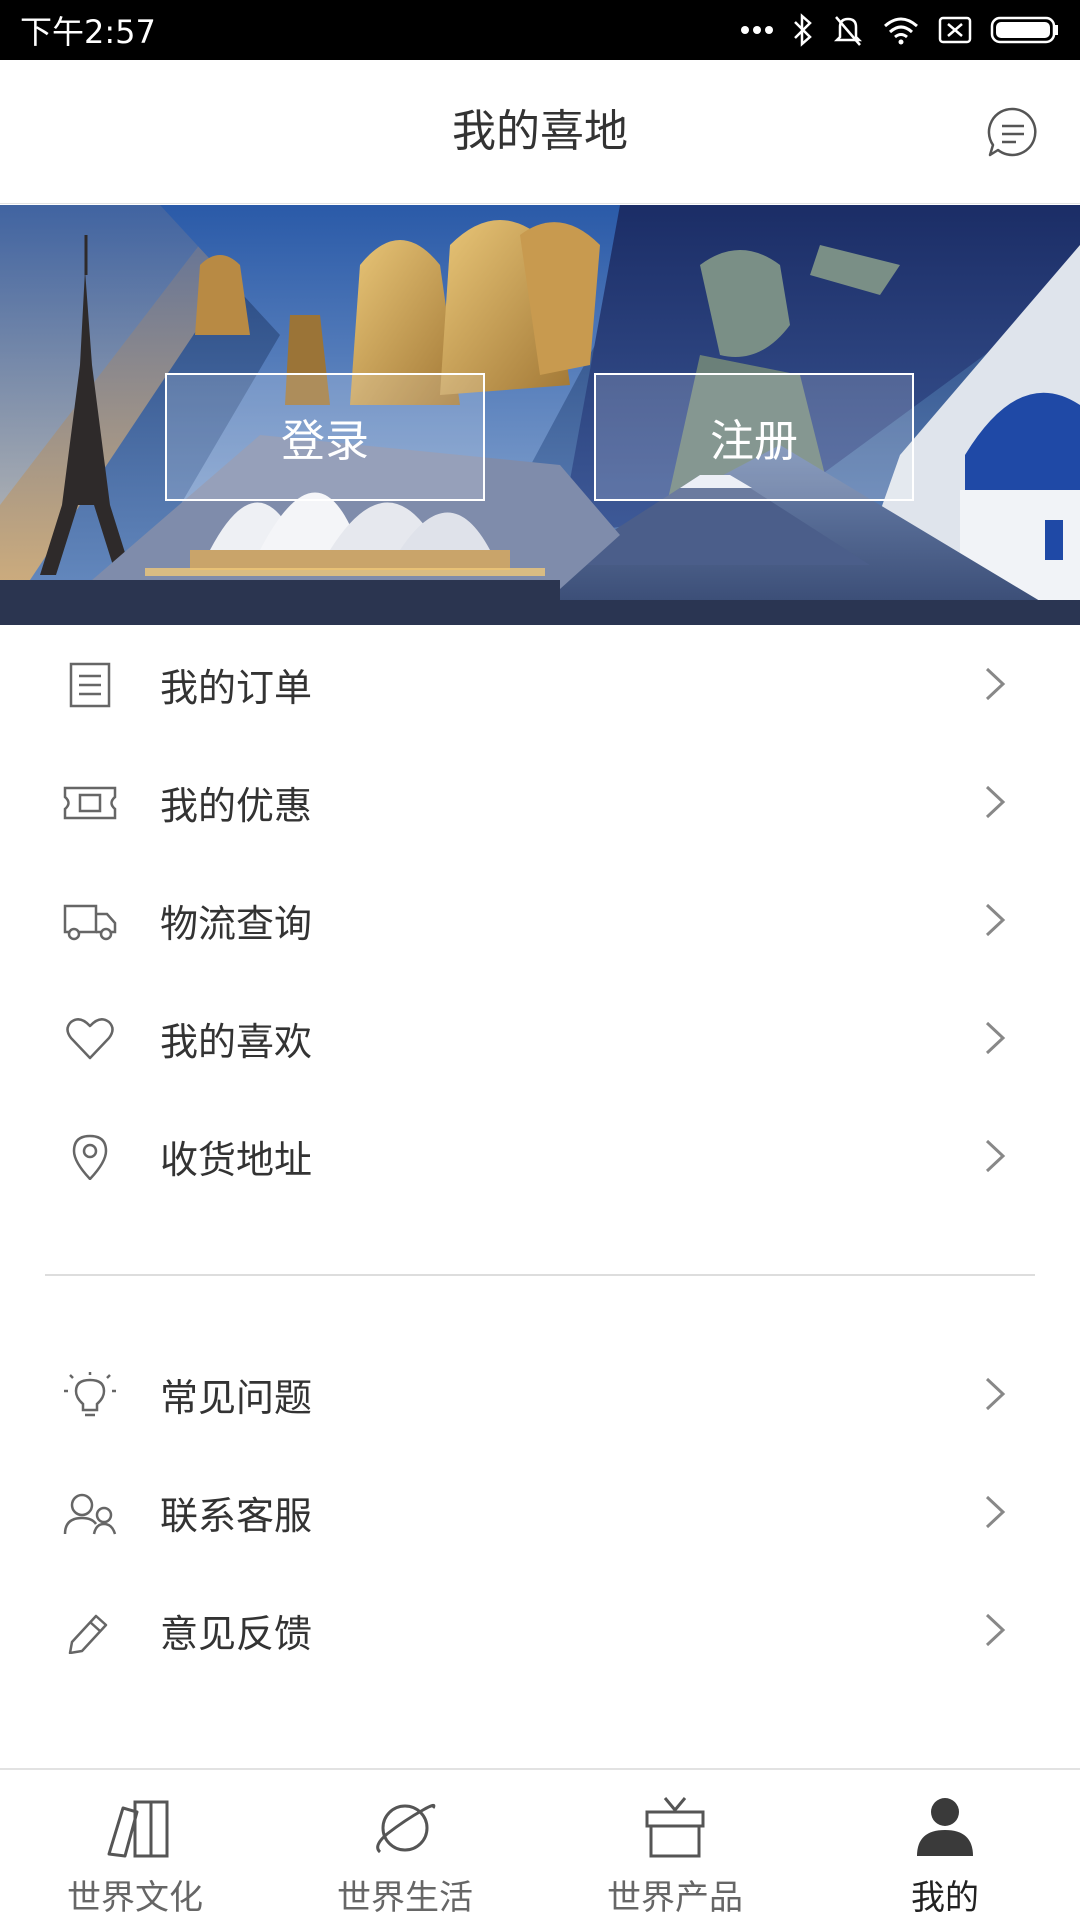 This screenshot has height=1920, width=1080. I want to click on battery-icon, so click(1024, 30).